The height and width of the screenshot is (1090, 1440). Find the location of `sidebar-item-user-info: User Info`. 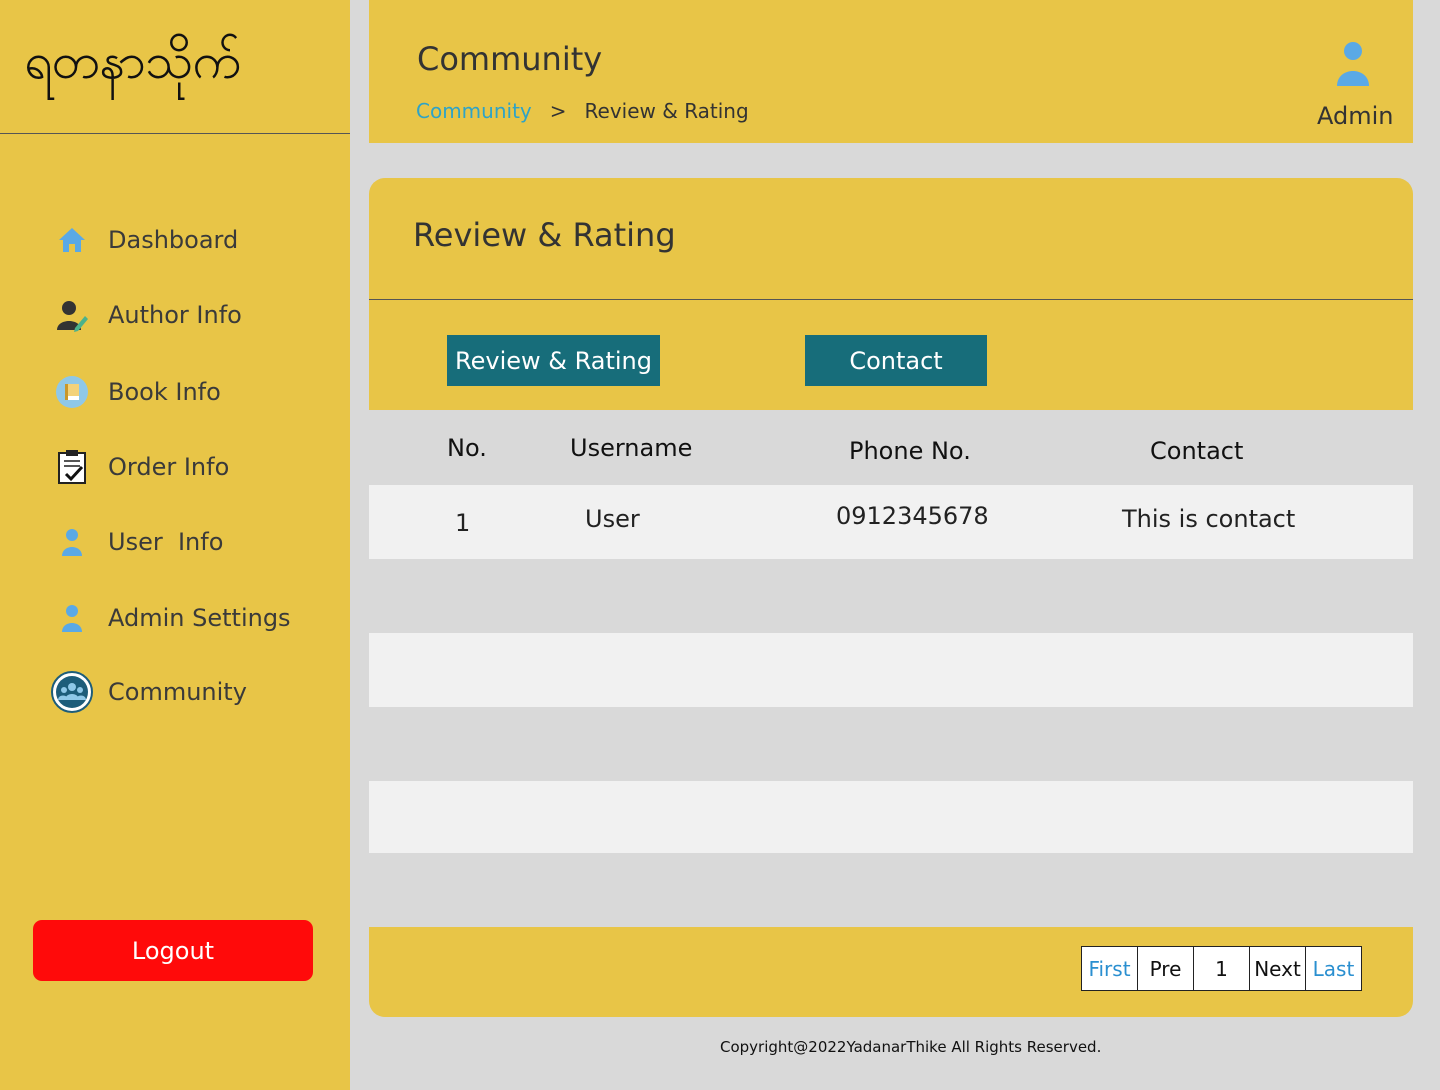

sidebar-item-user-info: User Info is located at coordinates (136, 542).